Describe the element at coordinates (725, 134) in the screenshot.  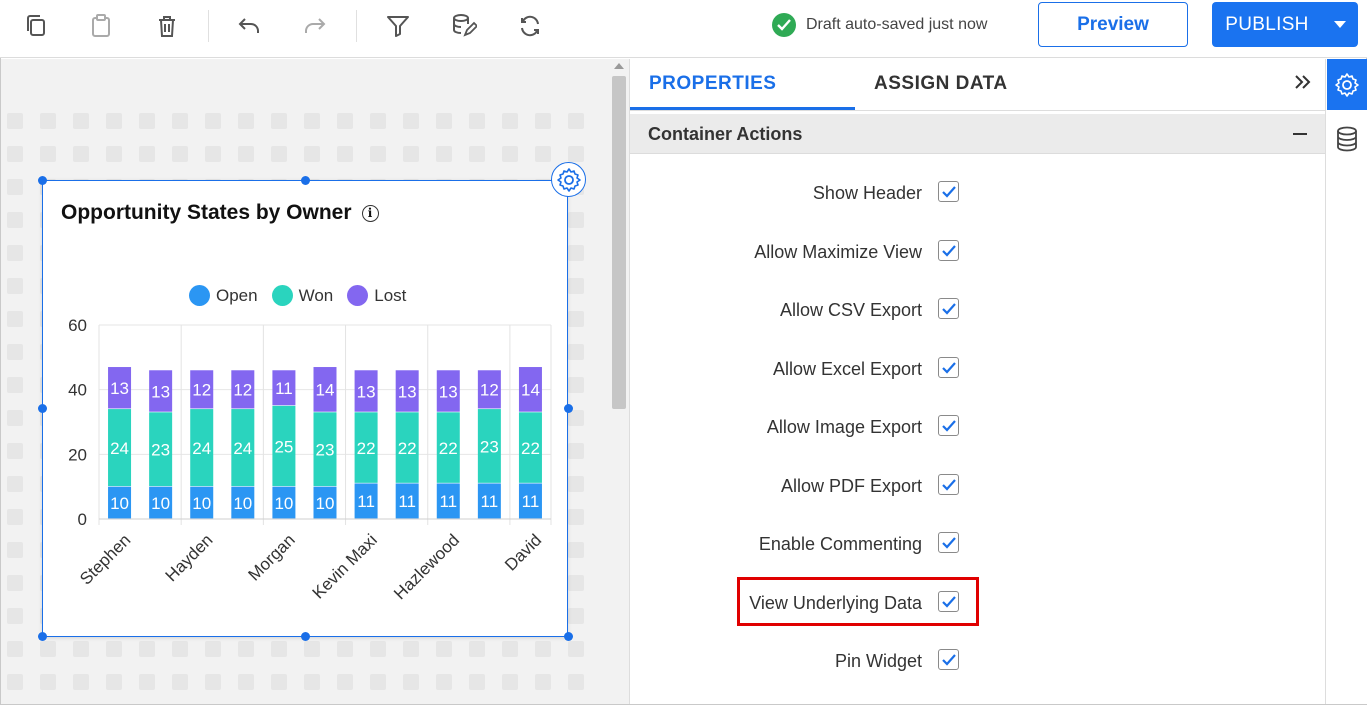
I see `section-title: Container Actions` at that location.